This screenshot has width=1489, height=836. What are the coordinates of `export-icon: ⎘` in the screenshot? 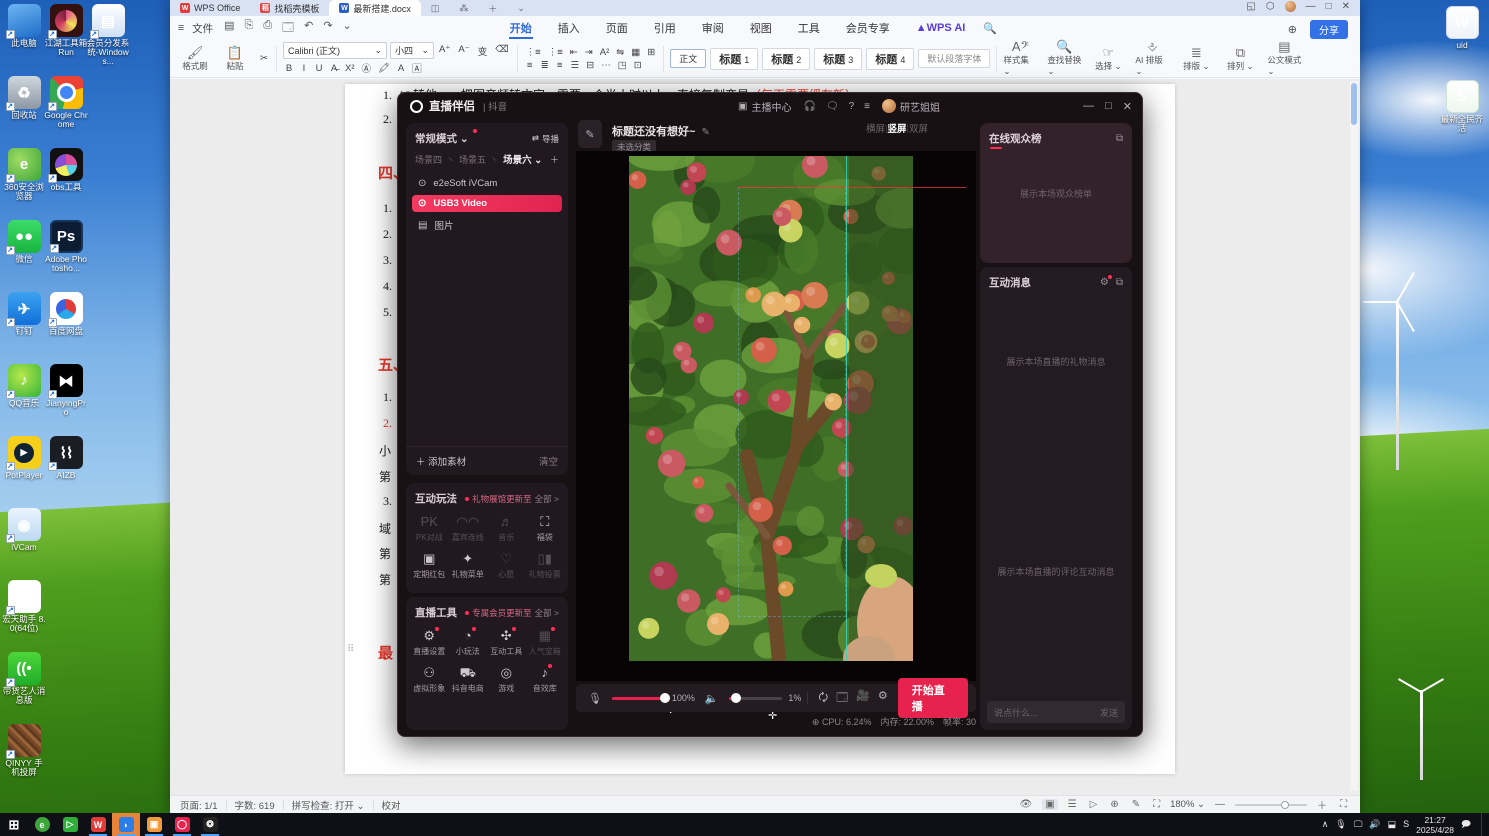 It's located at (249, 28).